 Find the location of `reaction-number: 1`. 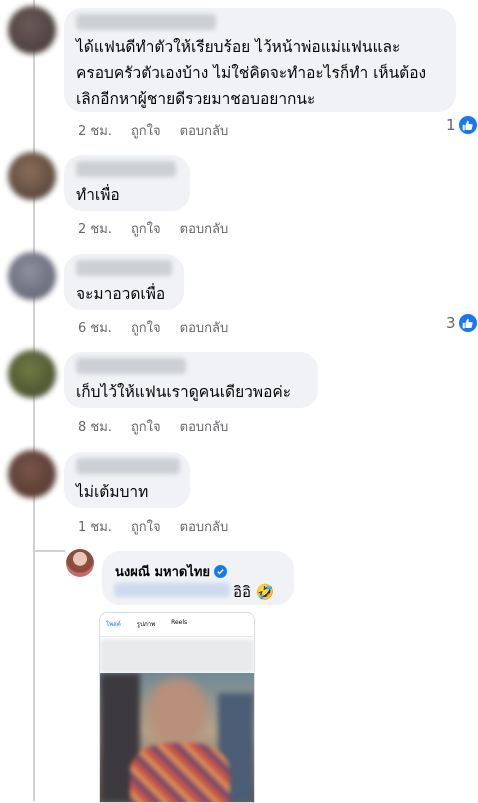

reaction-number: 1 is located at coordinates (451, 125).